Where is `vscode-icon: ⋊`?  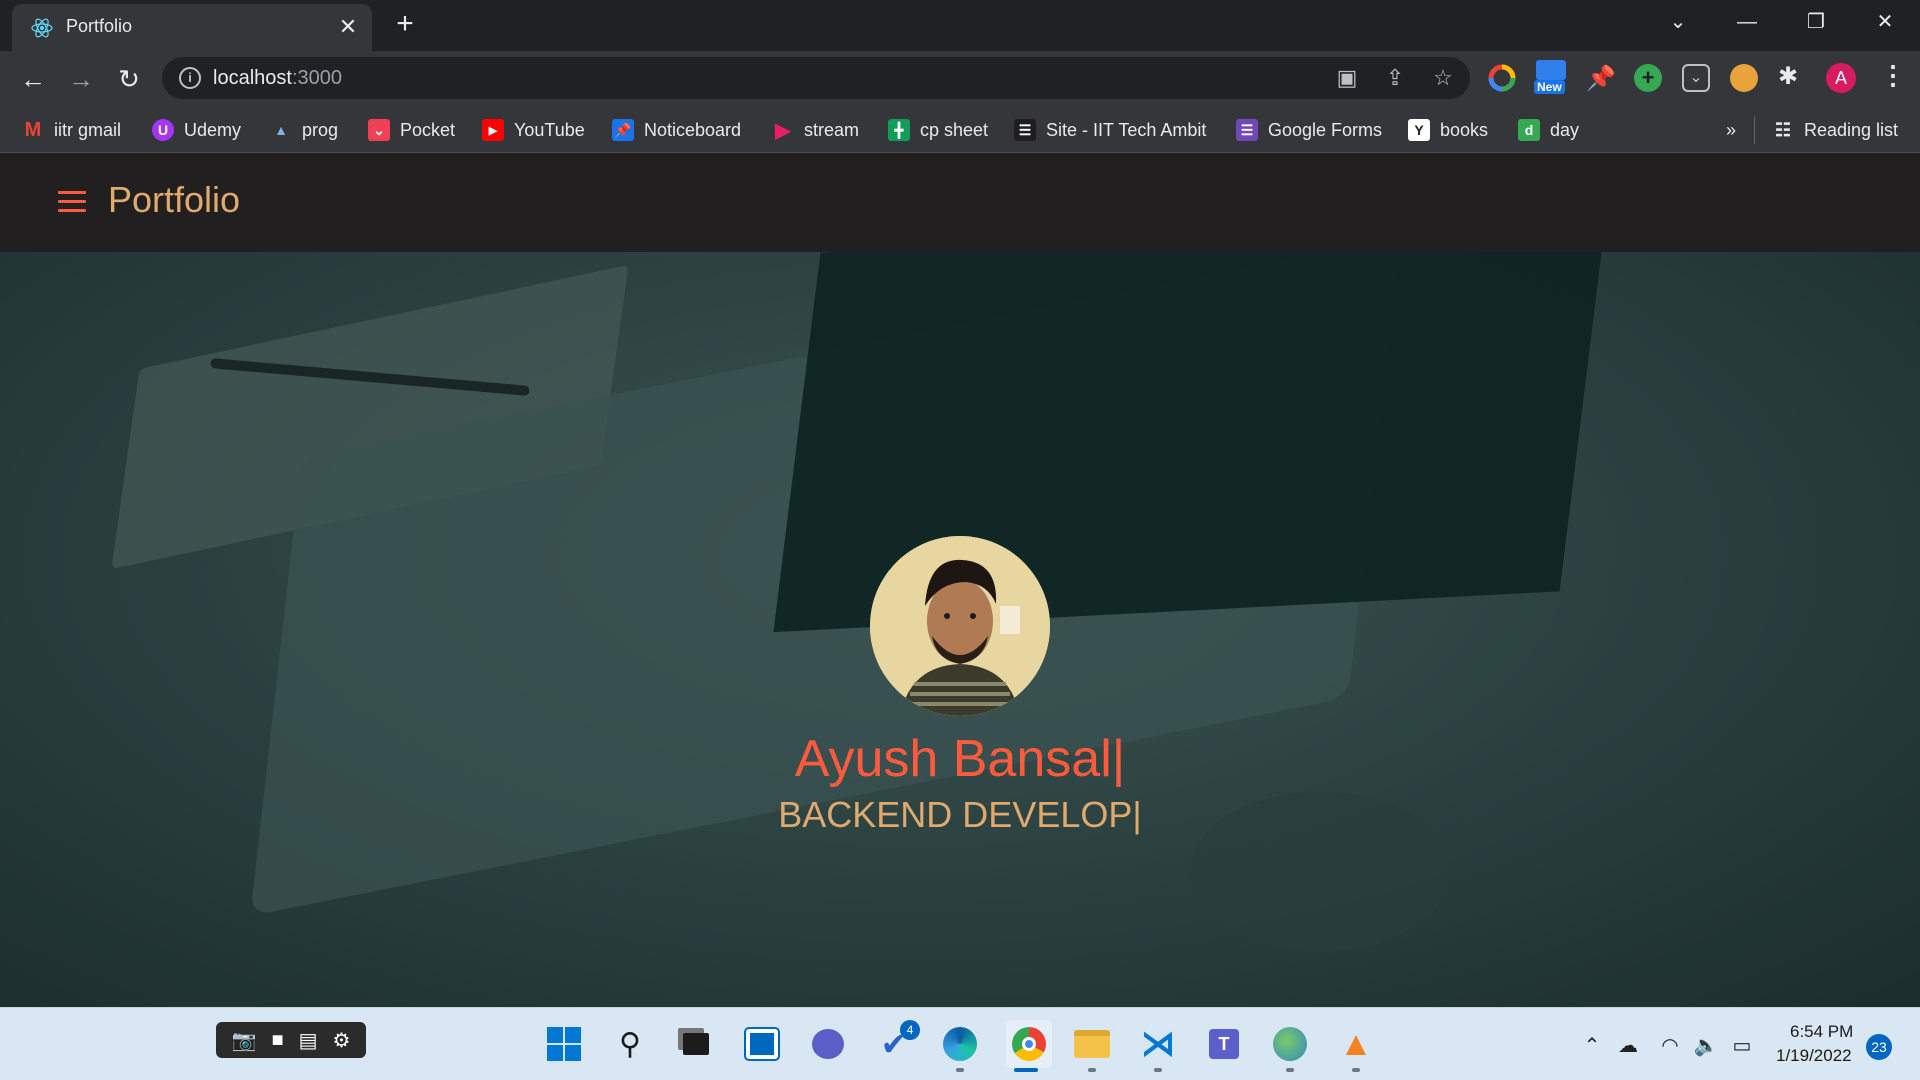 vscode-icon: ⋊ is located at coordinates (1158, 1044).